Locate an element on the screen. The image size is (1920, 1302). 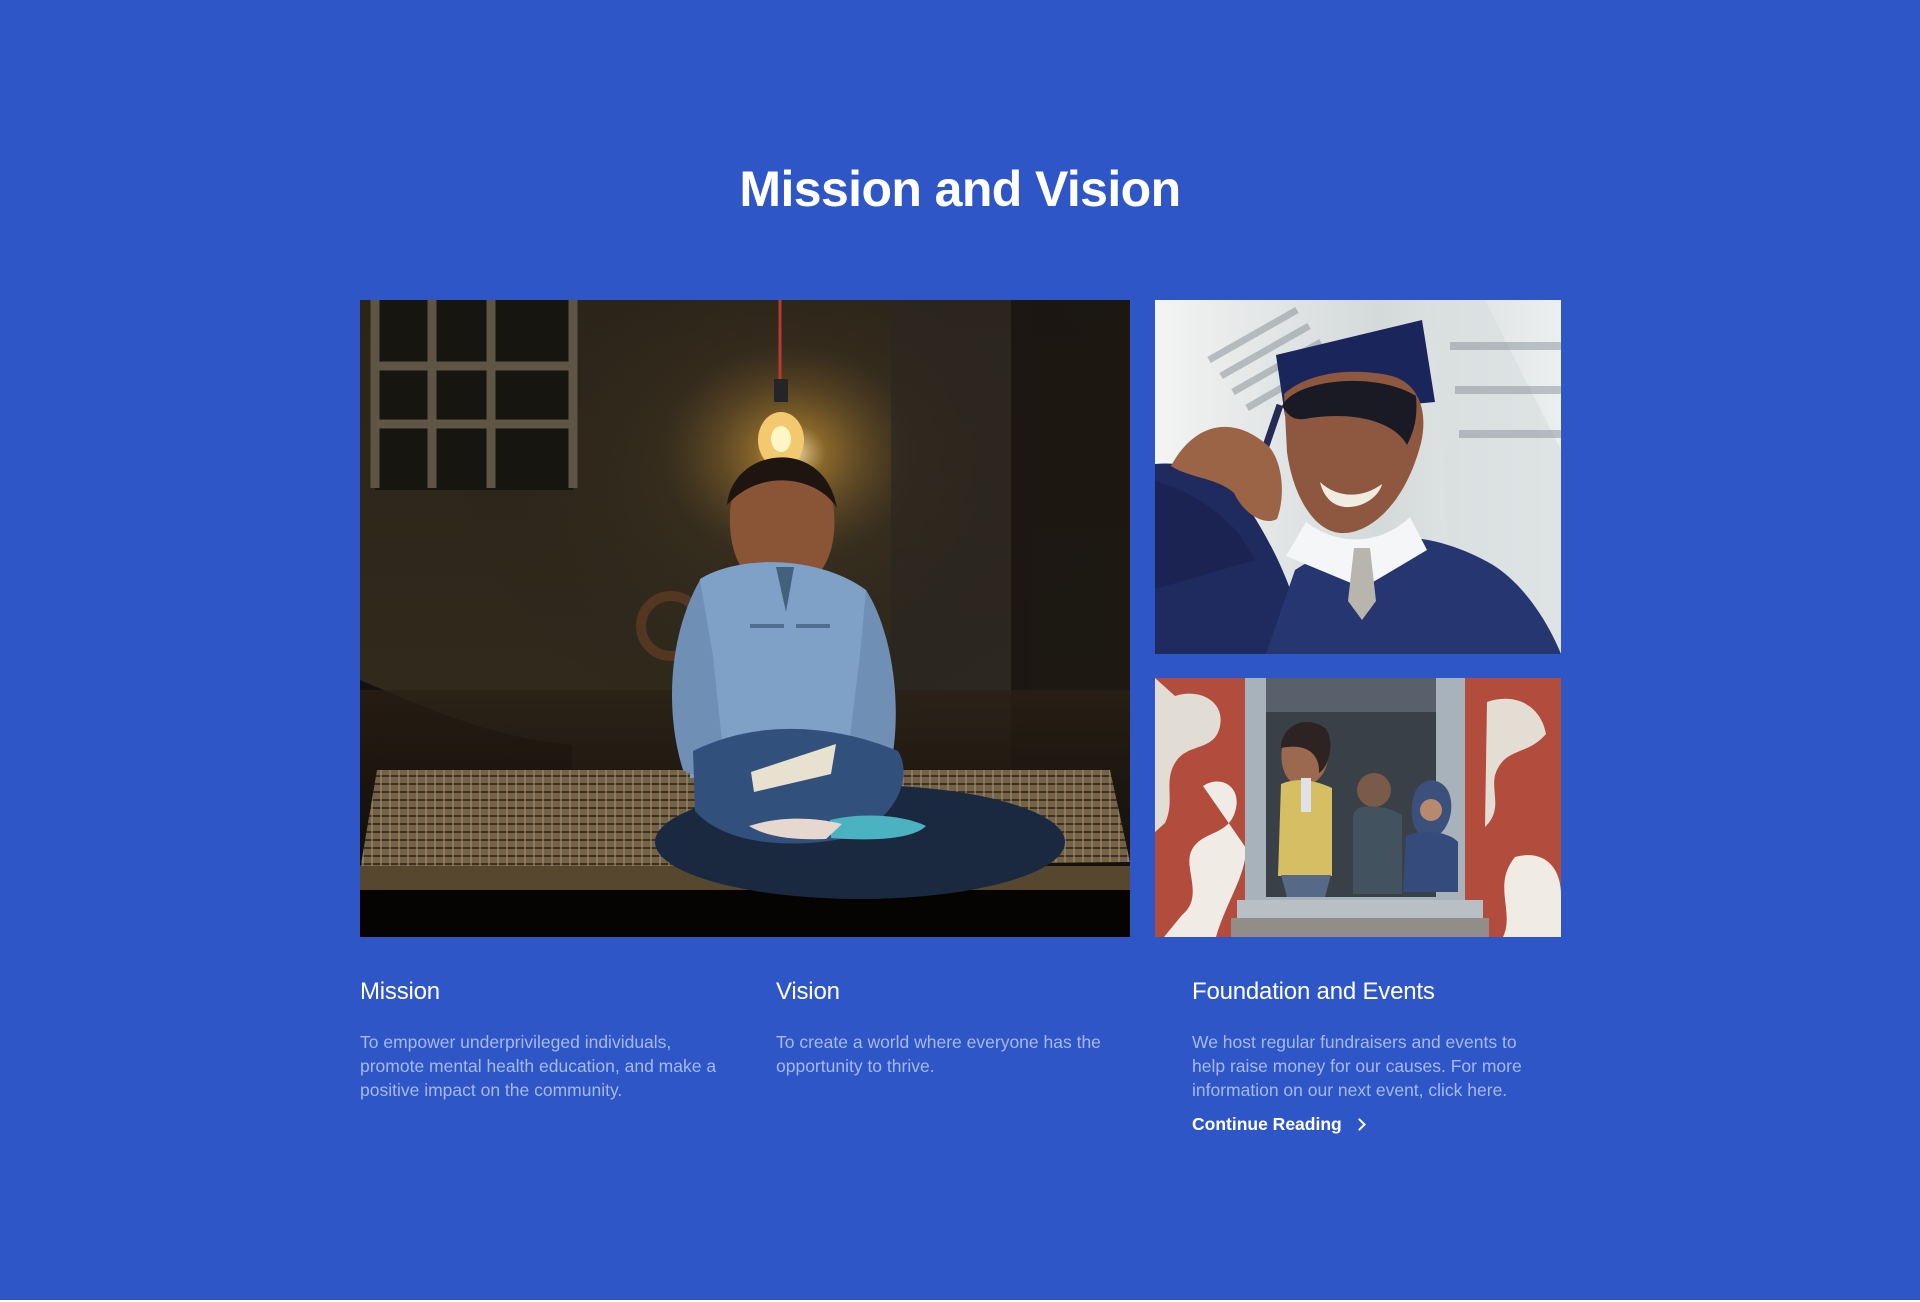
vision-heading: Vision is located at coordinates (808, 991).